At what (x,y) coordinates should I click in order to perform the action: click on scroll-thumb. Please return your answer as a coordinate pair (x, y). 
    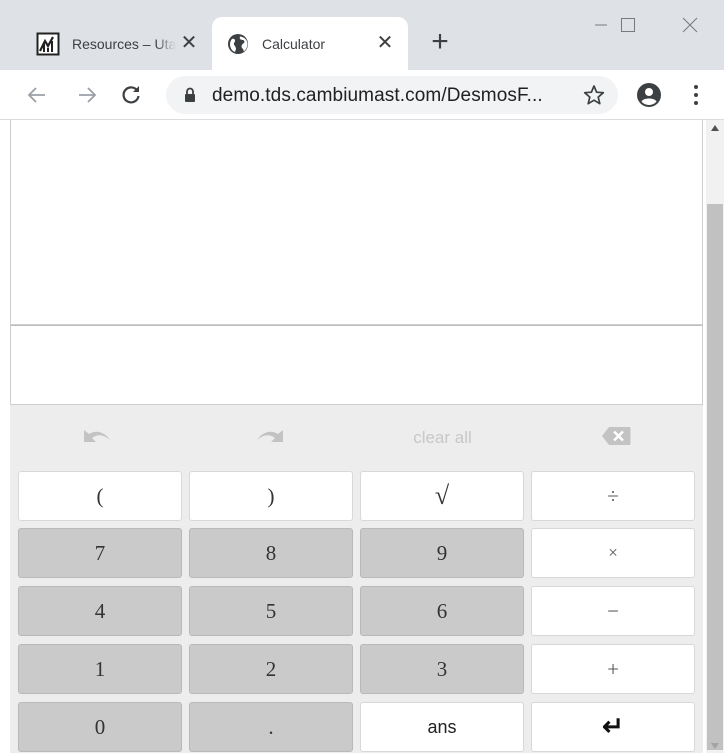
    Looking at the image, I should click on (715, 477).